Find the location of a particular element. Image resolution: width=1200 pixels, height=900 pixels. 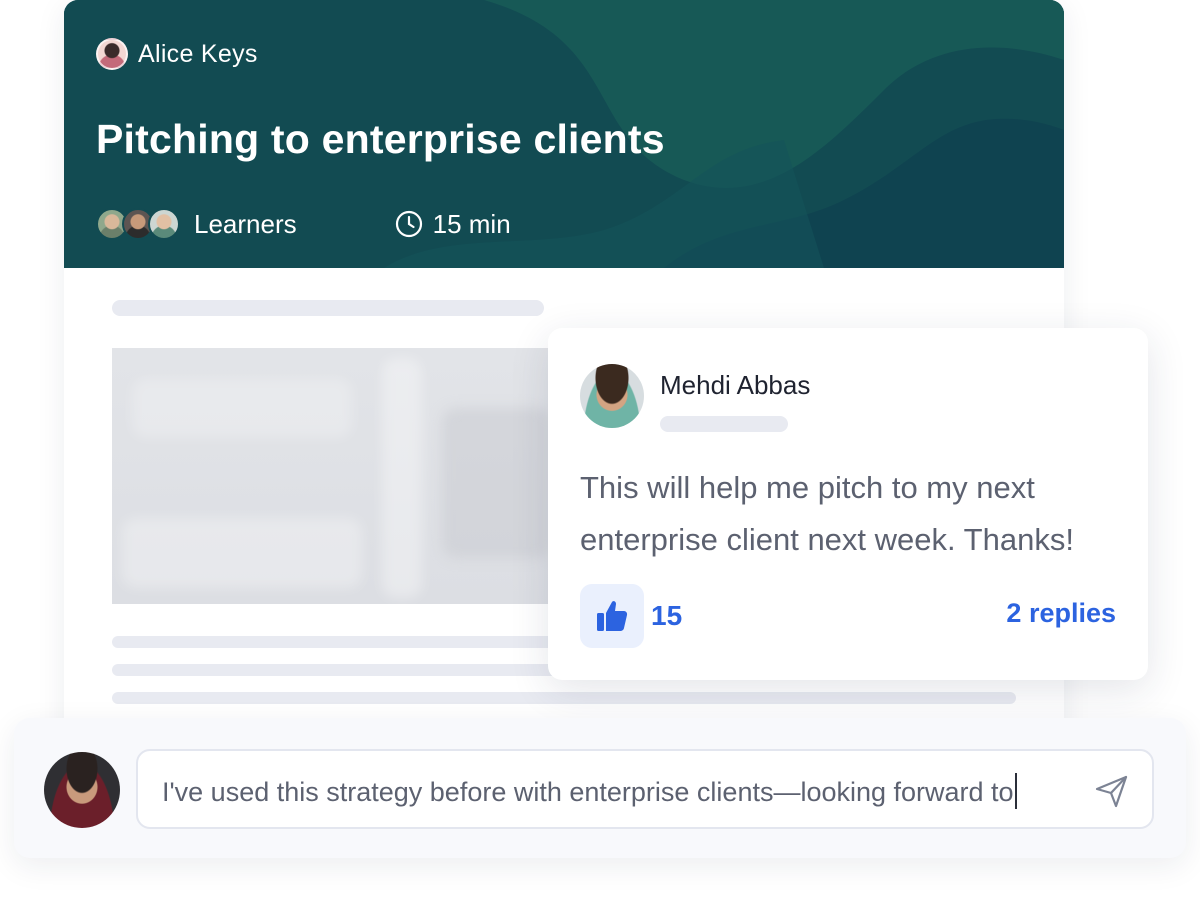

text-caret is located at coordinates (1015, 791).